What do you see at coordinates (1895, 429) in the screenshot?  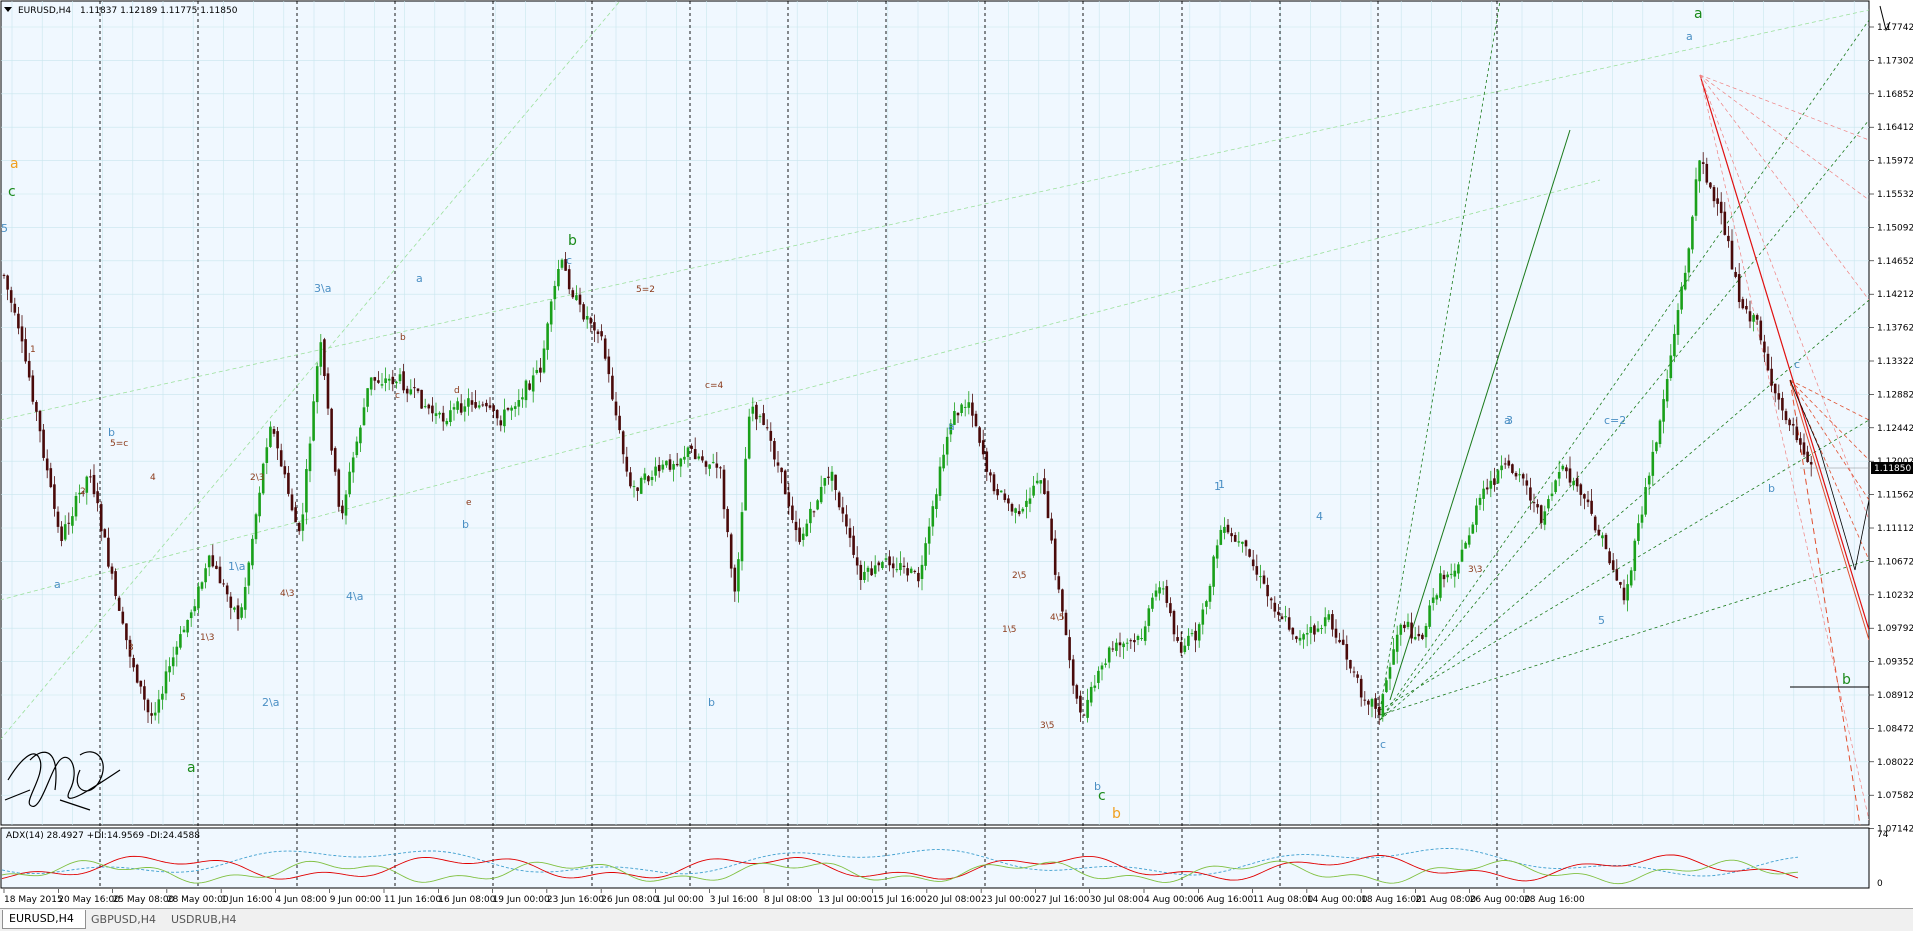 I see `price-label: 1.12442` at bounding box center [1895, 429].